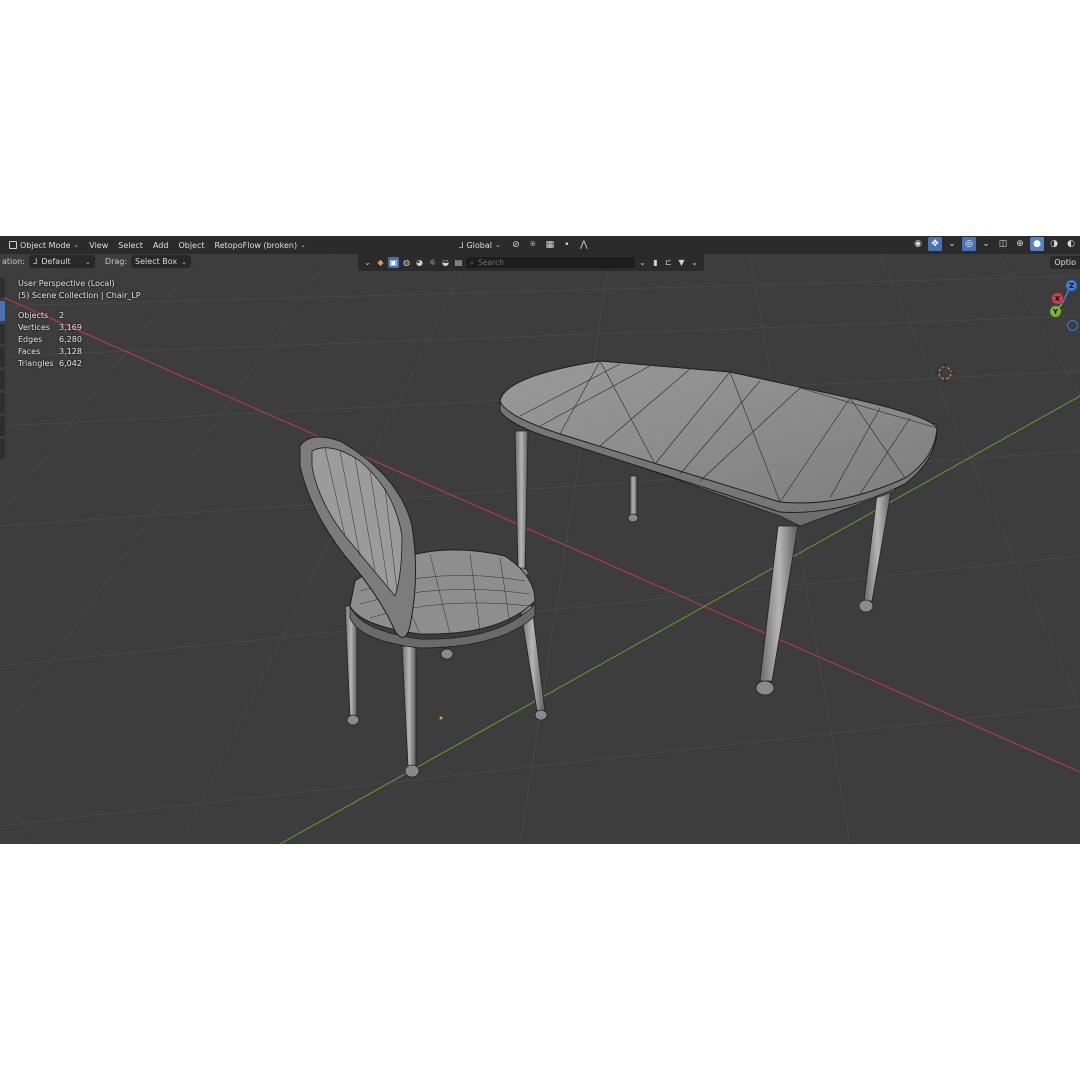  I want to click on object-mode-dropdown: Object Mode ⌄, so click(44, 245).